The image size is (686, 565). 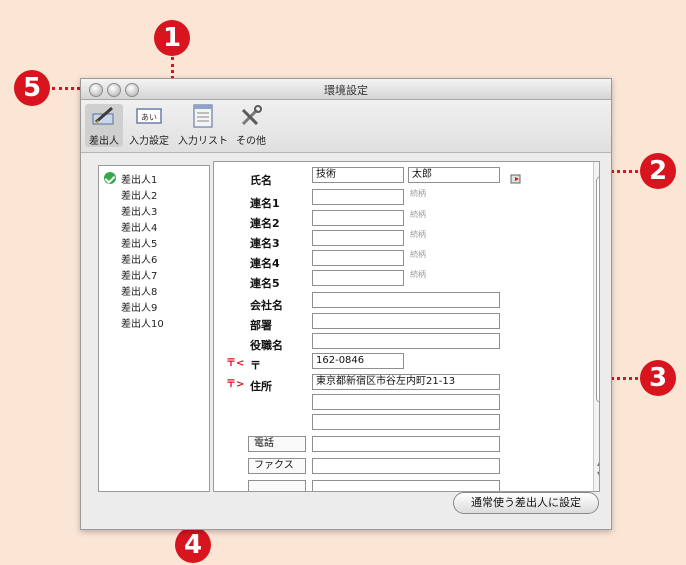 What do you see at coordinates (526, 503) in the screenshot?
I see `set-default-sender-button: 通常使う差出人に設定` at bounding box center [526, 503].